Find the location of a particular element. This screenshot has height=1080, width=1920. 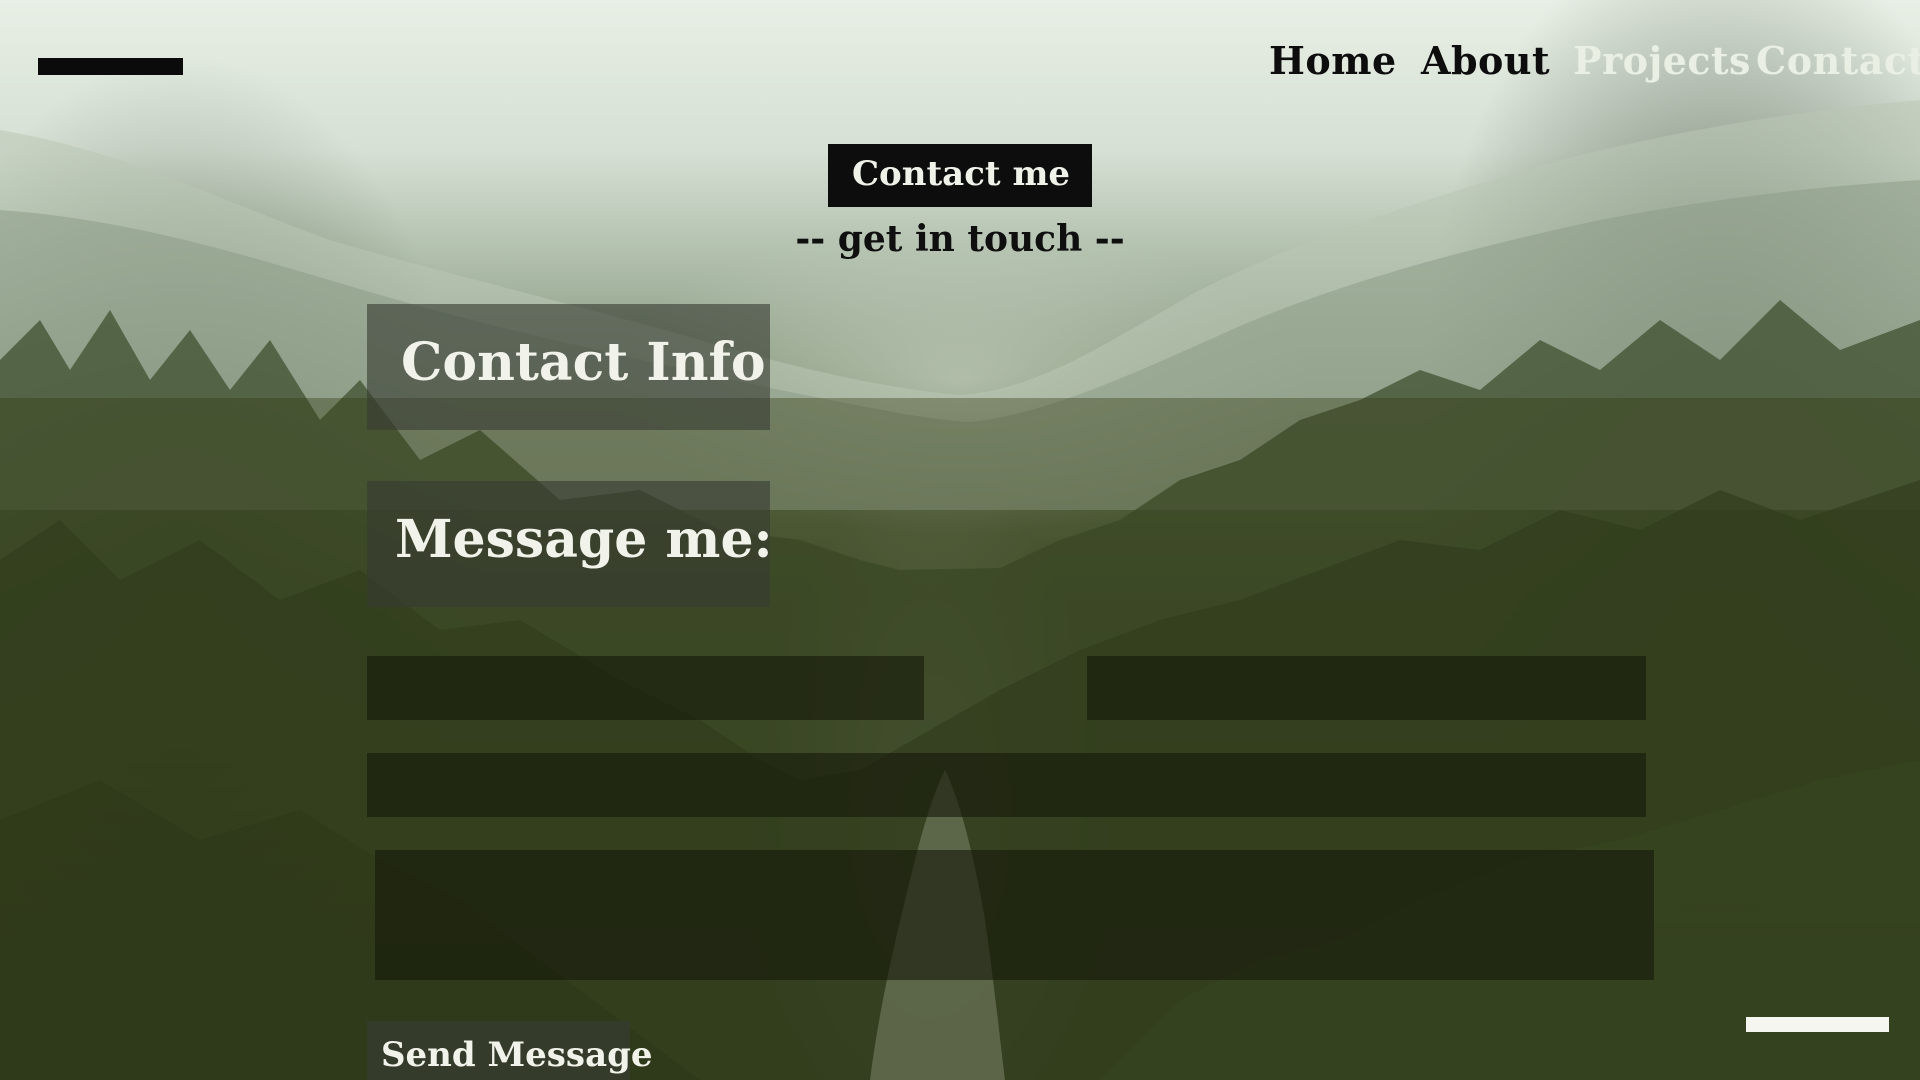

nav-item-home: Home is located at coordinates (1333, 60).